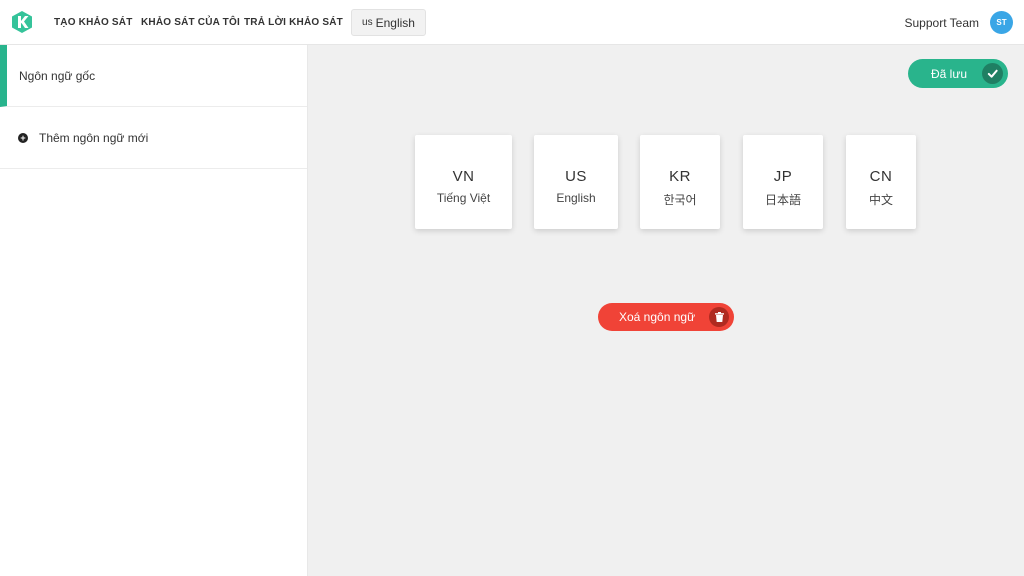  Describe the element at coordinates (57, 75) in the screenshot. I see `sidebar-item-label: Ngôn ngữ gốc` at that location.